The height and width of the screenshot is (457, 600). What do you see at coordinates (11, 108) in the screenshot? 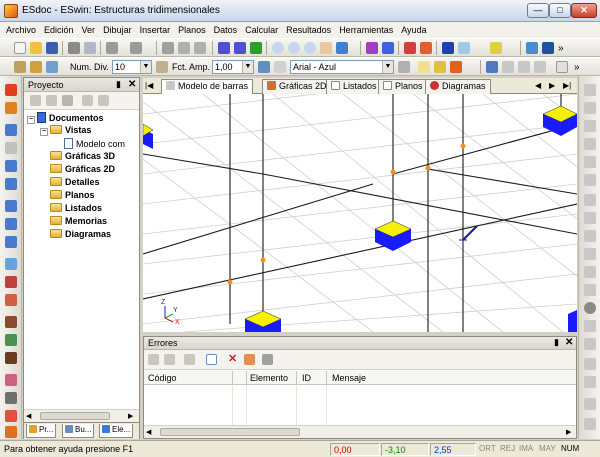
I see `bar-icon` at bounding box center [11, 108].